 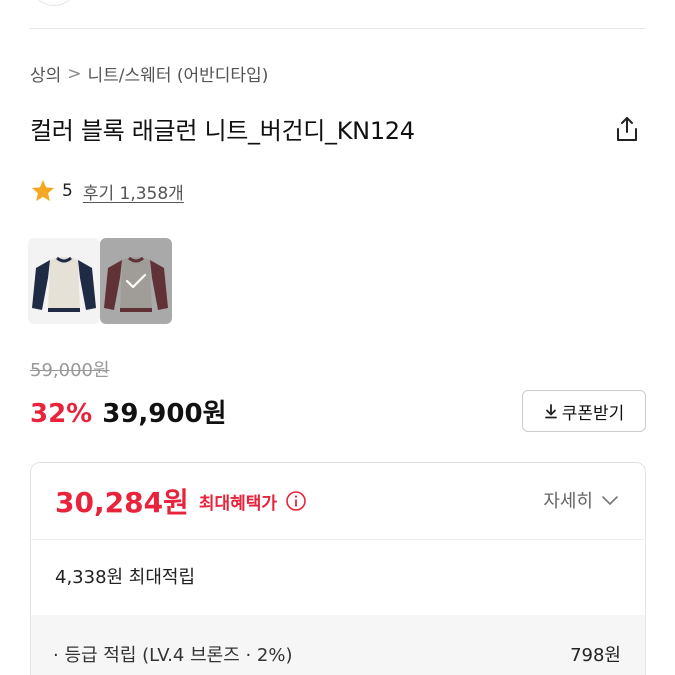 I want to click on sale-price: 39,900원, so click(x=164, y=414).